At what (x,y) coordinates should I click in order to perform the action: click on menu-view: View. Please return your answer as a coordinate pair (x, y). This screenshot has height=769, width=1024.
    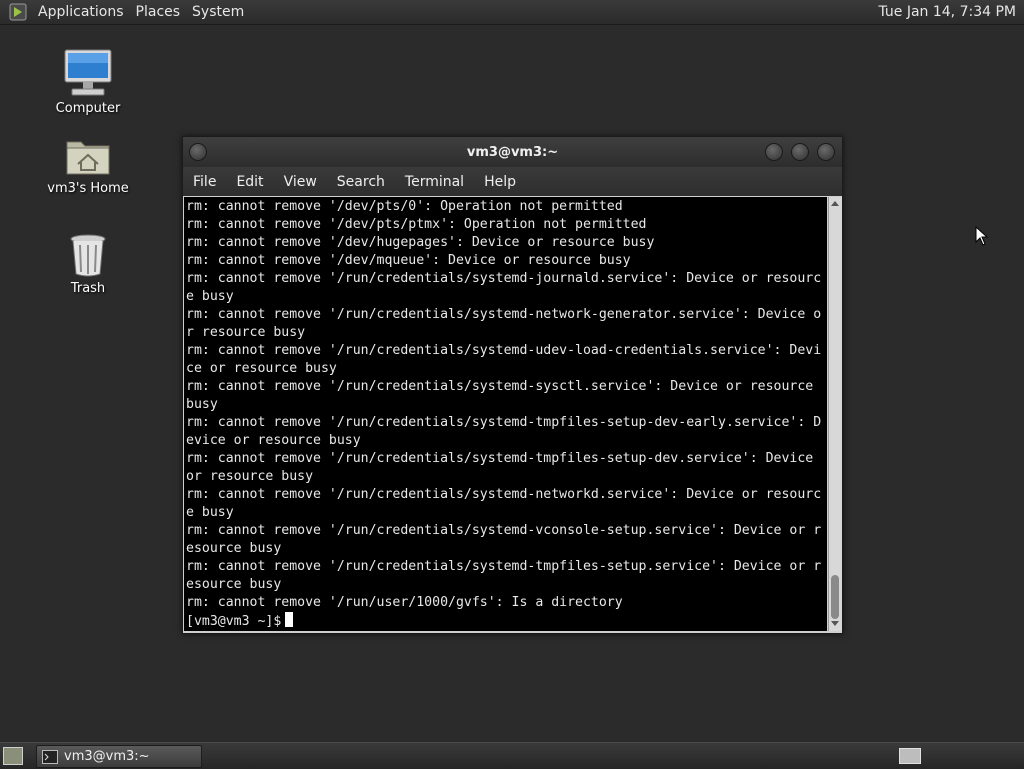
    Looking at the image, I should click on (300, 182).